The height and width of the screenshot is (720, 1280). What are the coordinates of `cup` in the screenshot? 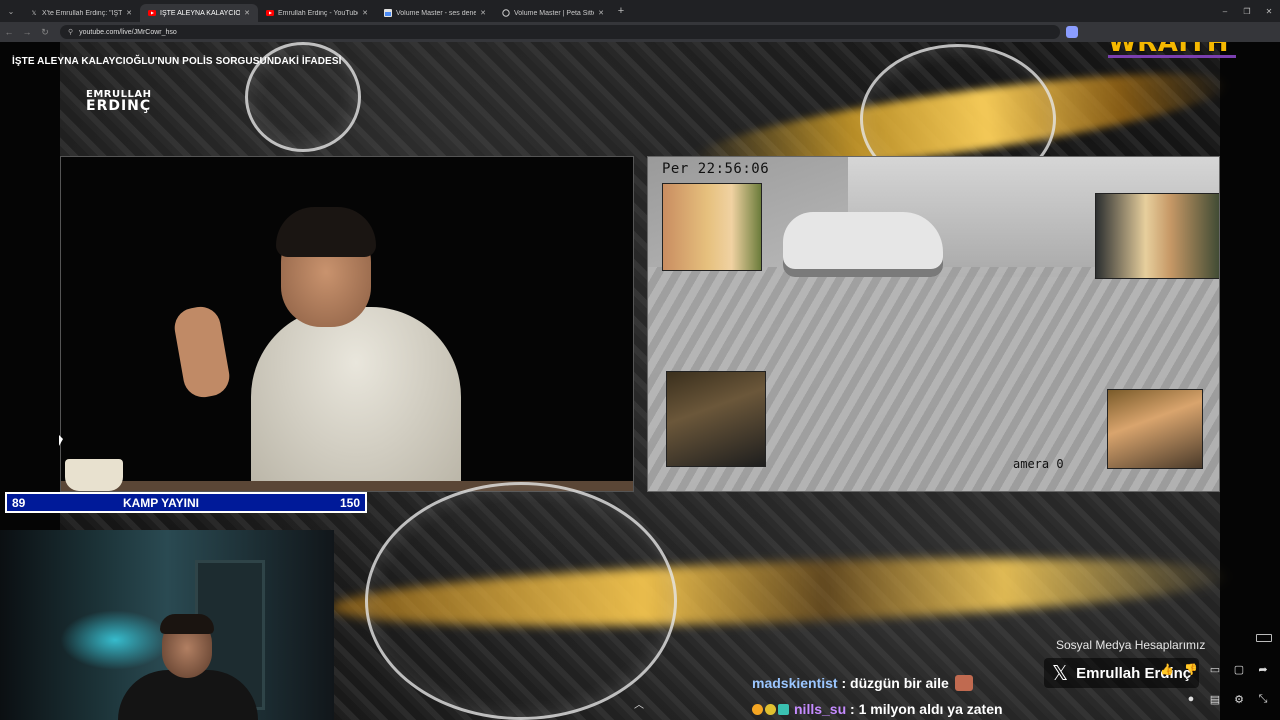 It's located at (94, 475).